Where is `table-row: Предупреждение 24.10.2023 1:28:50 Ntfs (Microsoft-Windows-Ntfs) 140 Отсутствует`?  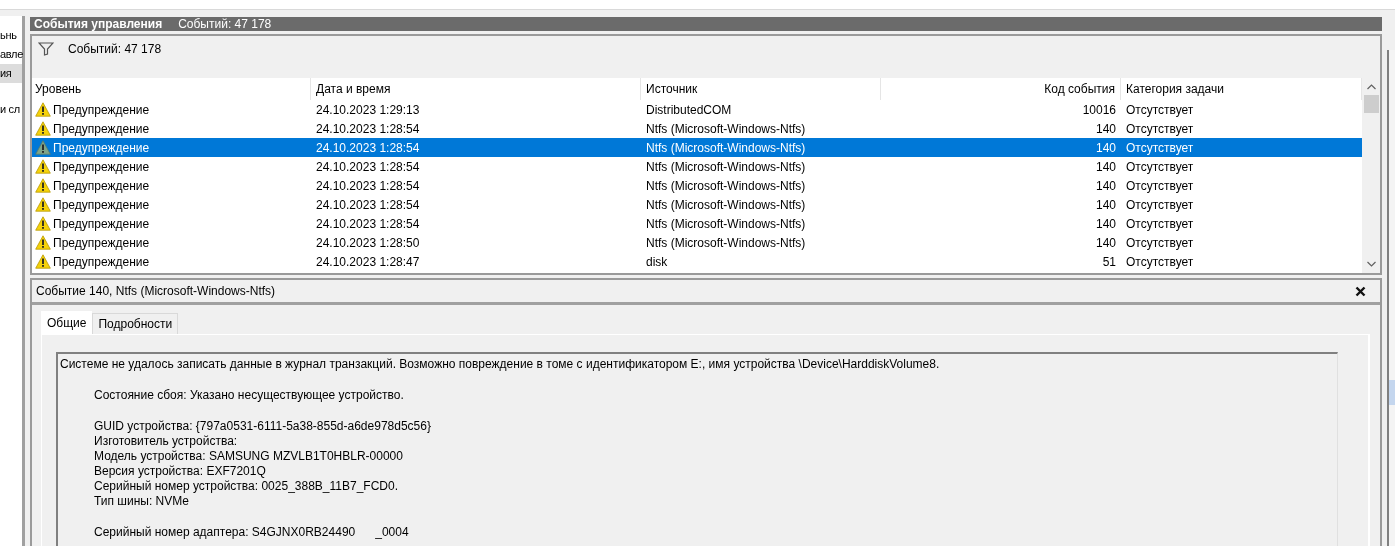 table-row: Предупреждение 24.10.2023 1:28:50 Ntfs (Microsoft-Windows-Ntfs) 140 Отсутствует is located at coordinates (697, 242).